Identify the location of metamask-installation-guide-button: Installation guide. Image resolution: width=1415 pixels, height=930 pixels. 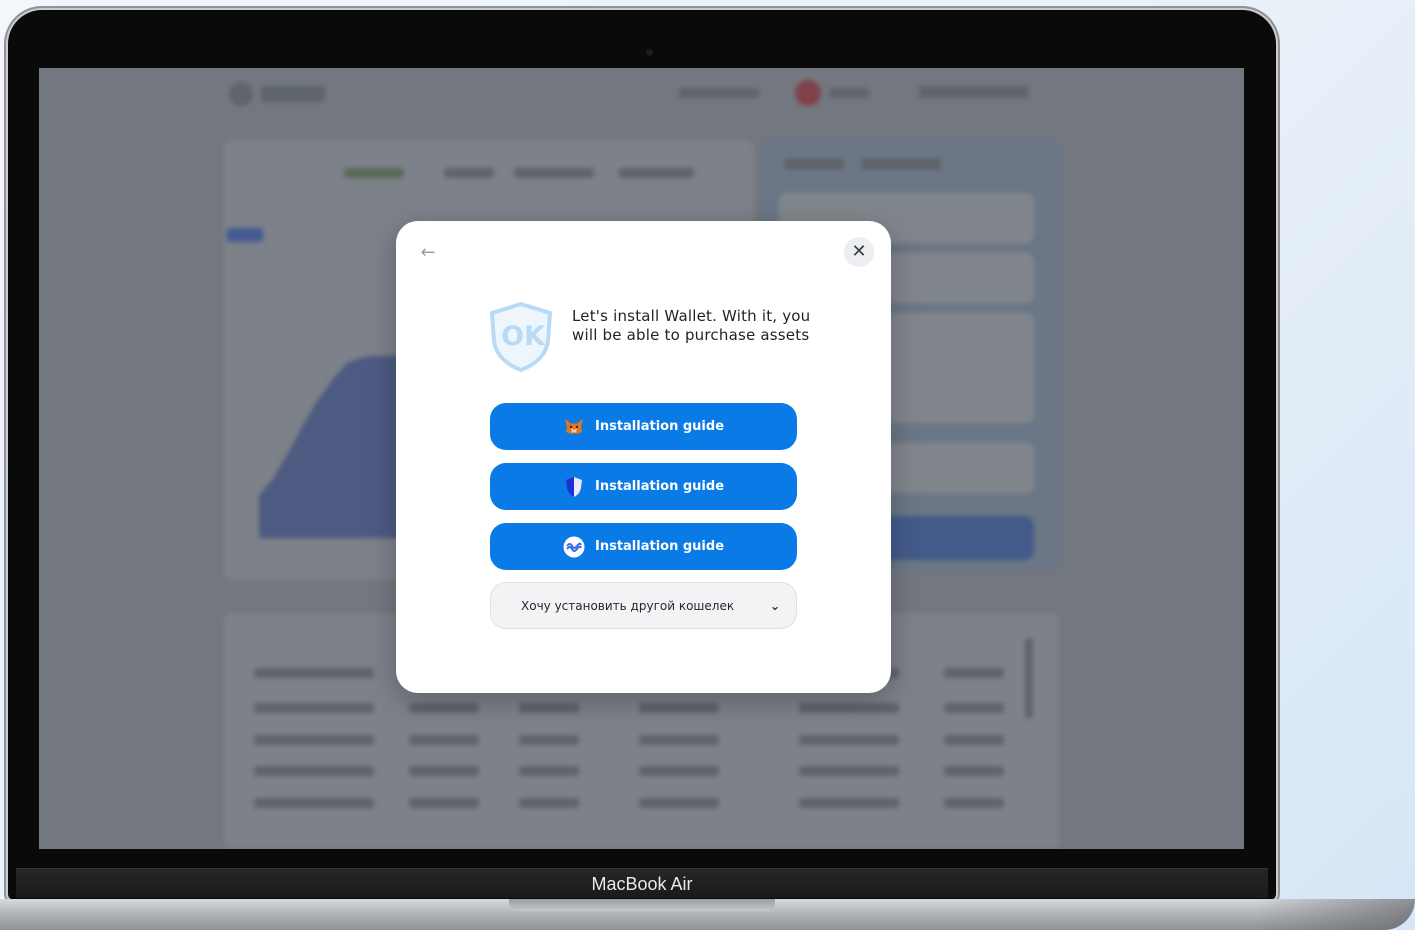
(643, 426).